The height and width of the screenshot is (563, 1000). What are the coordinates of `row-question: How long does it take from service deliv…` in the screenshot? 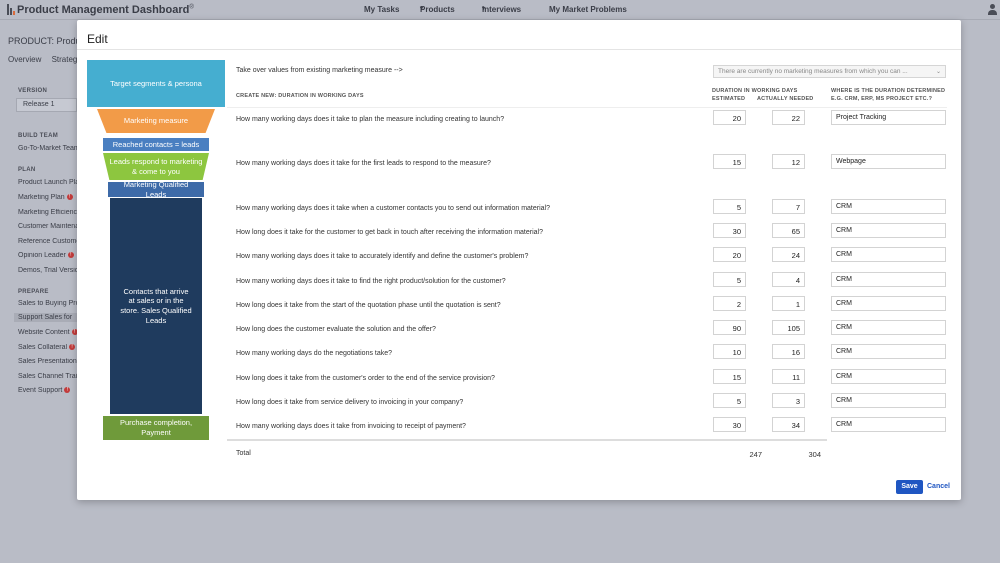 It's located at (350, 402).